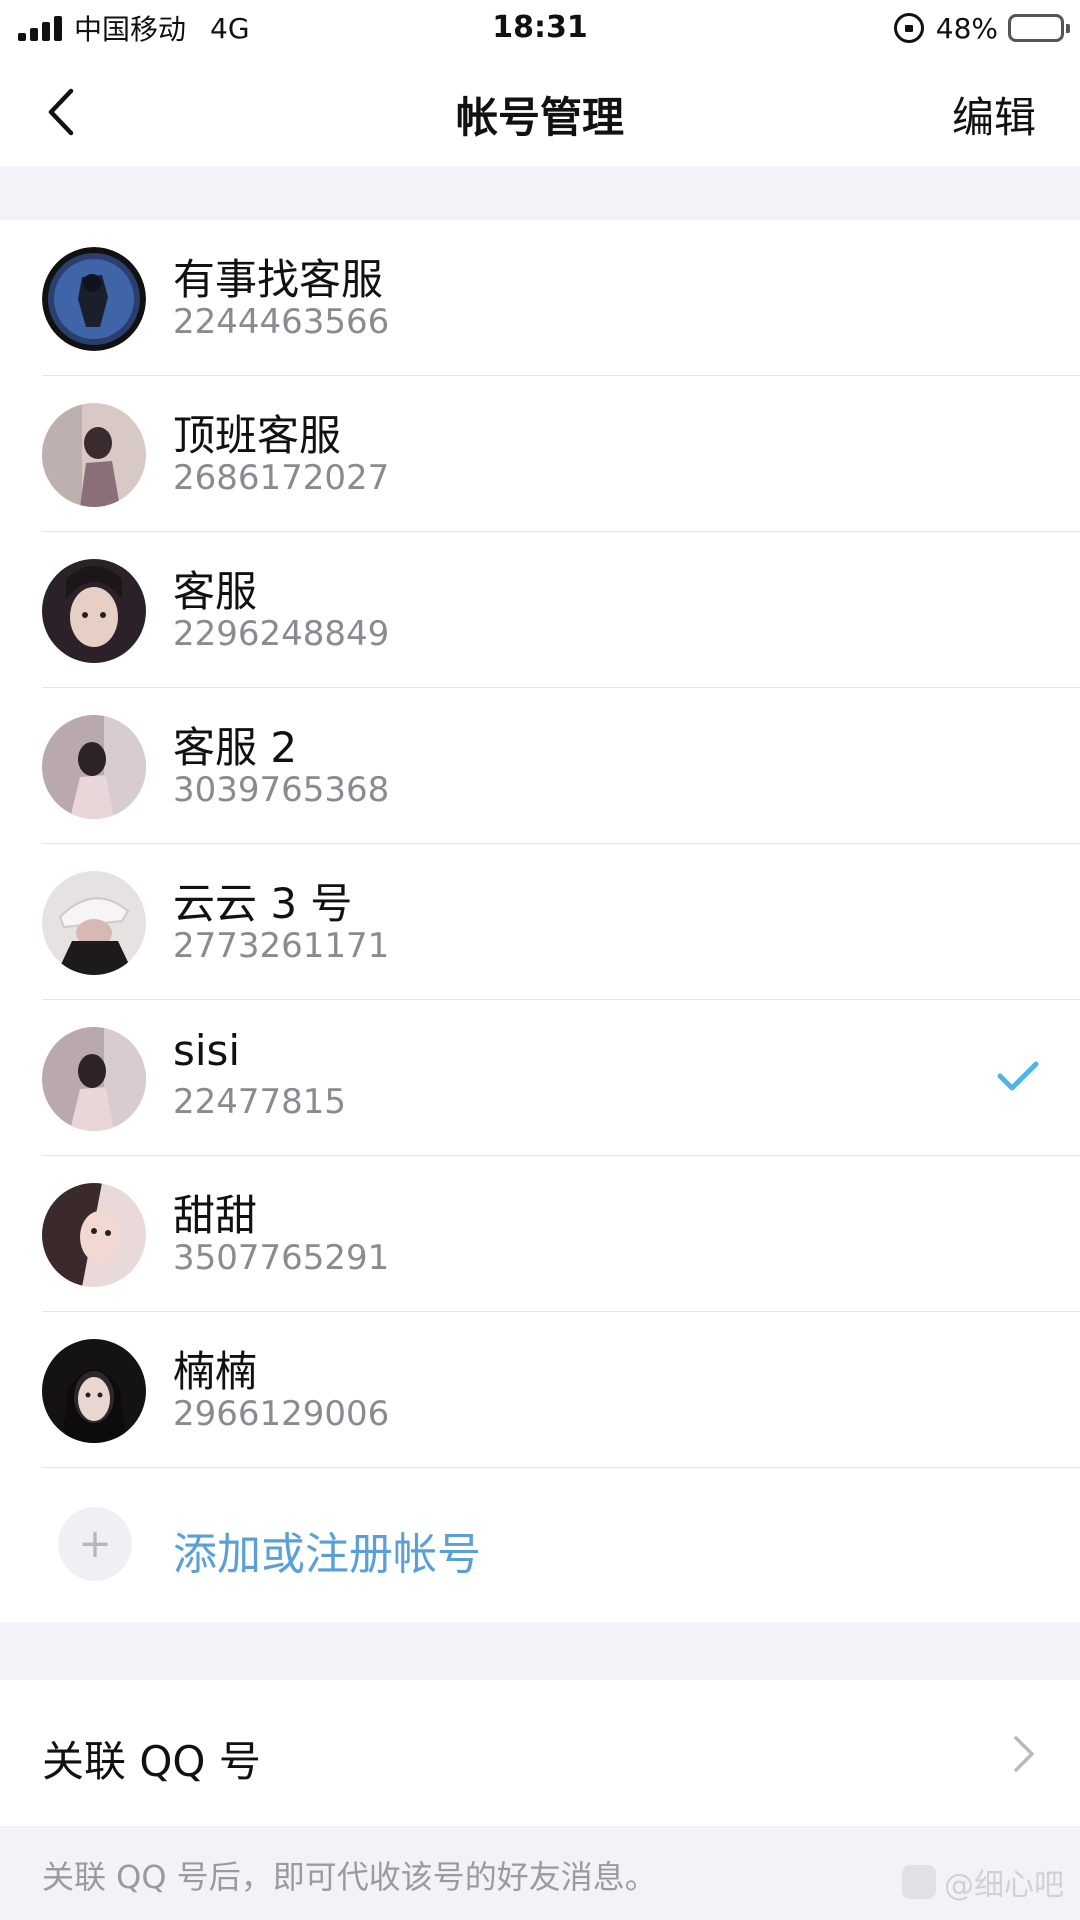 The image size is (1080, 1920). I want to click on account-id: 2686172027, so click(281, 478).